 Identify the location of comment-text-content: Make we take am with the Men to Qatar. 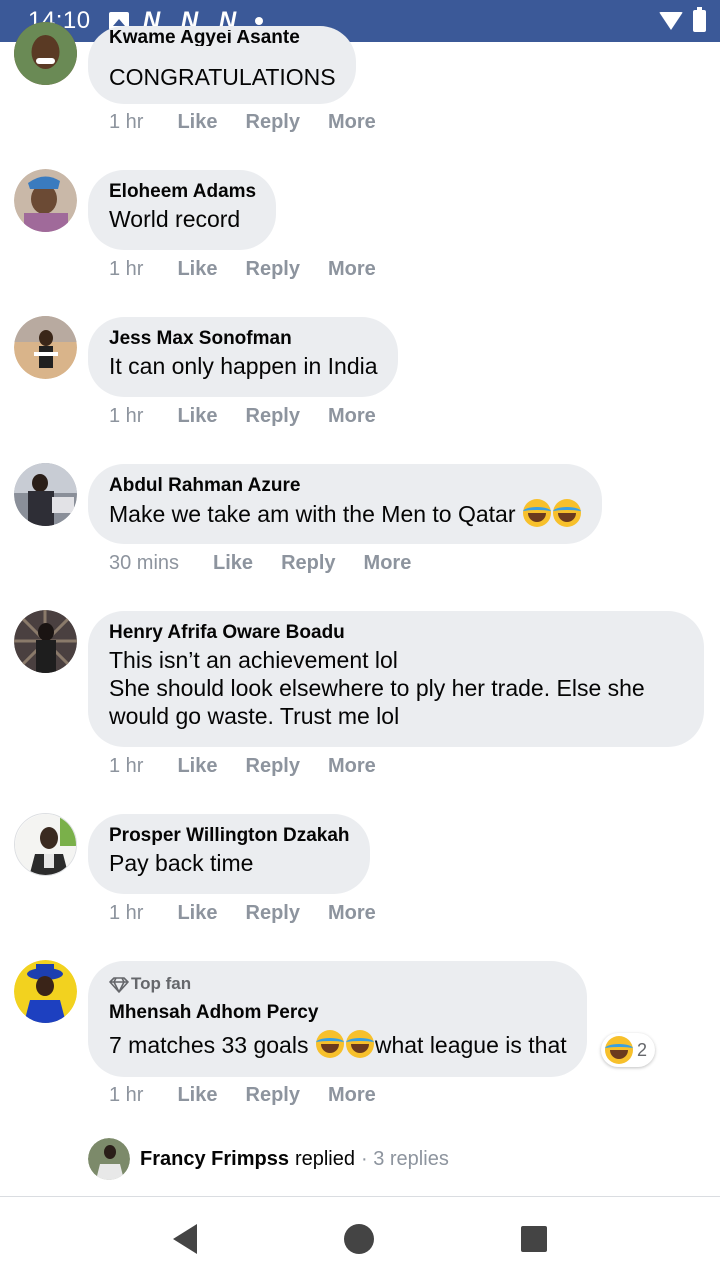
(312, 514).